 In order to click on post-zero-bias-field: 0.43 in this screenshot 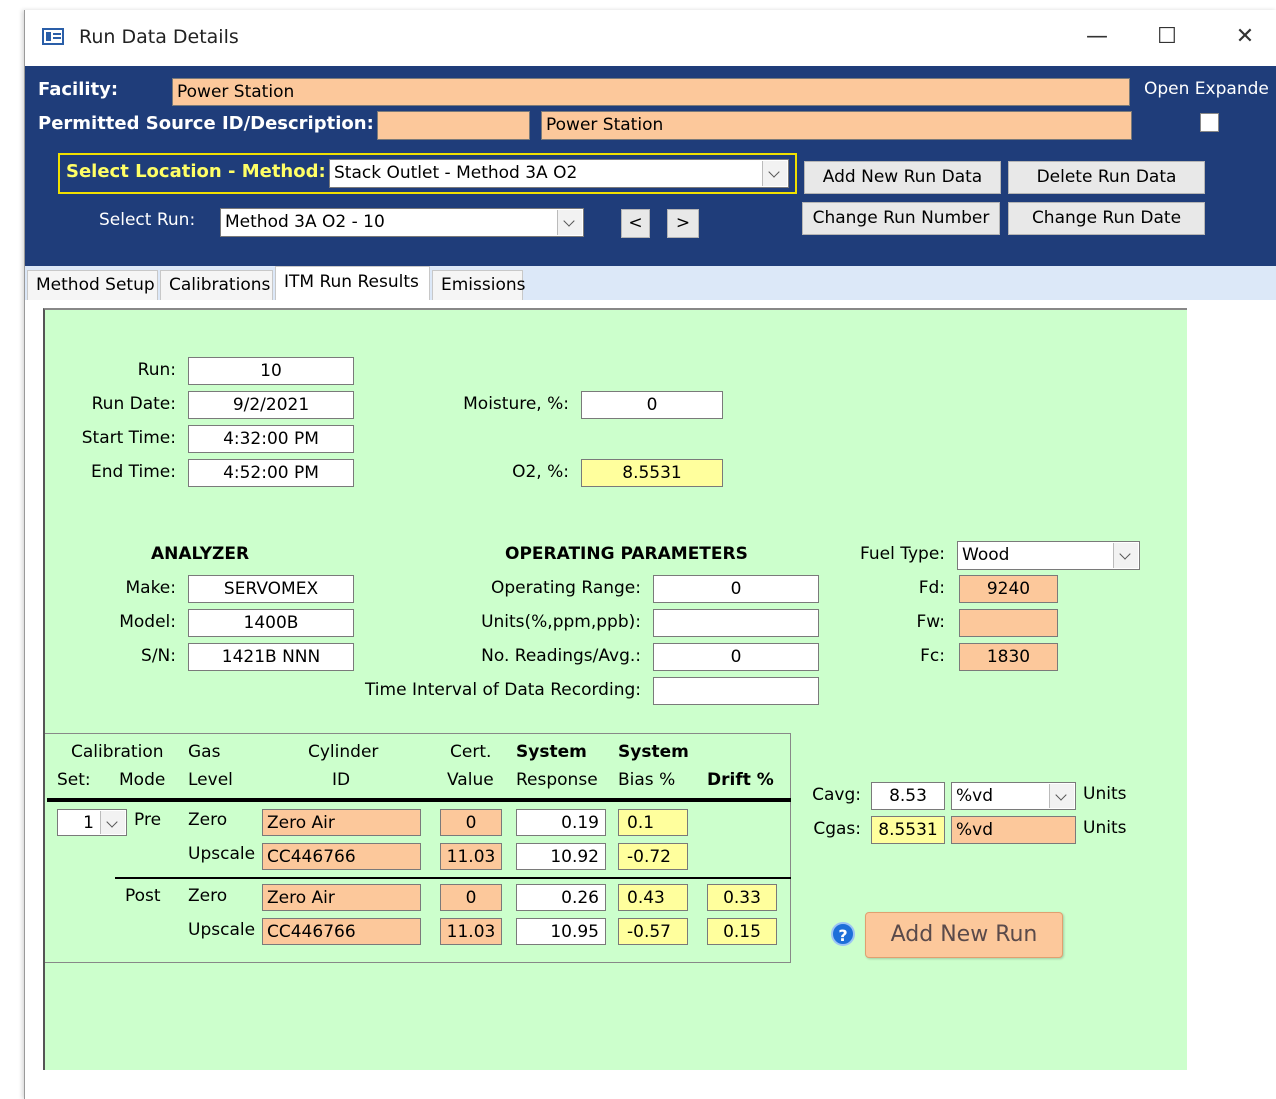, I will do `click(653, 897)`.